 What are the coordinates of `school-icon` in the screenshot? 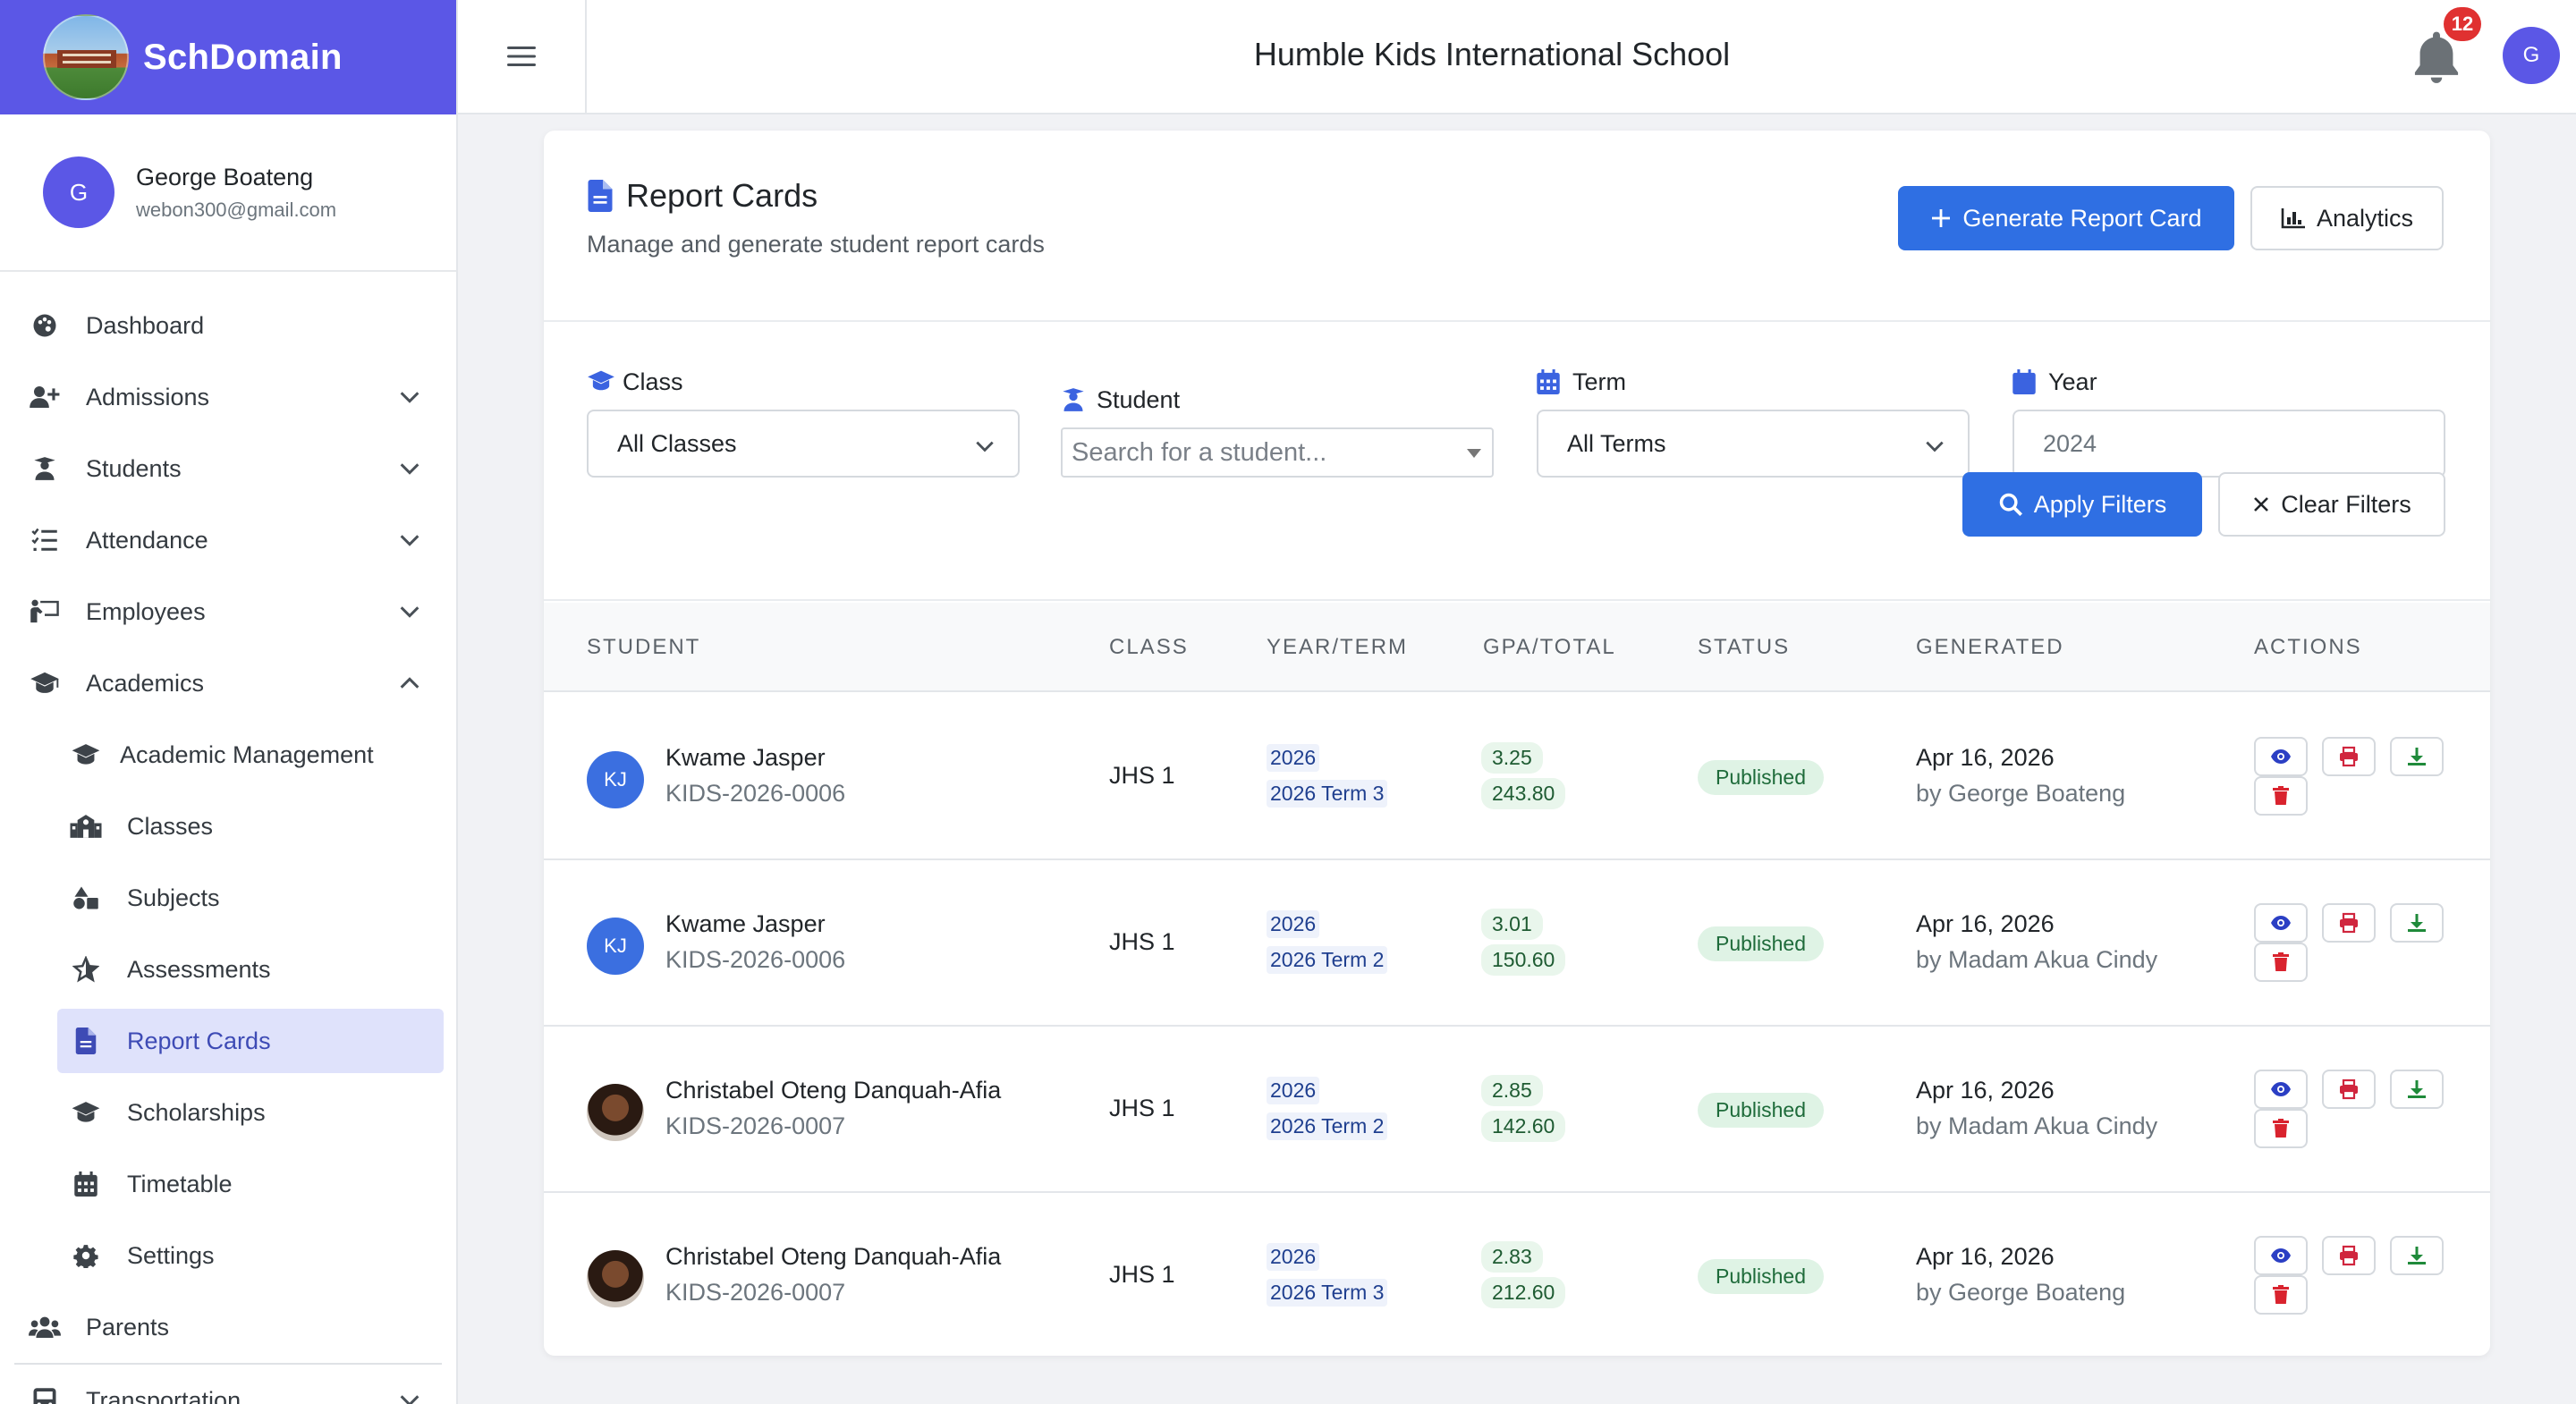 It's located at (86, 826).